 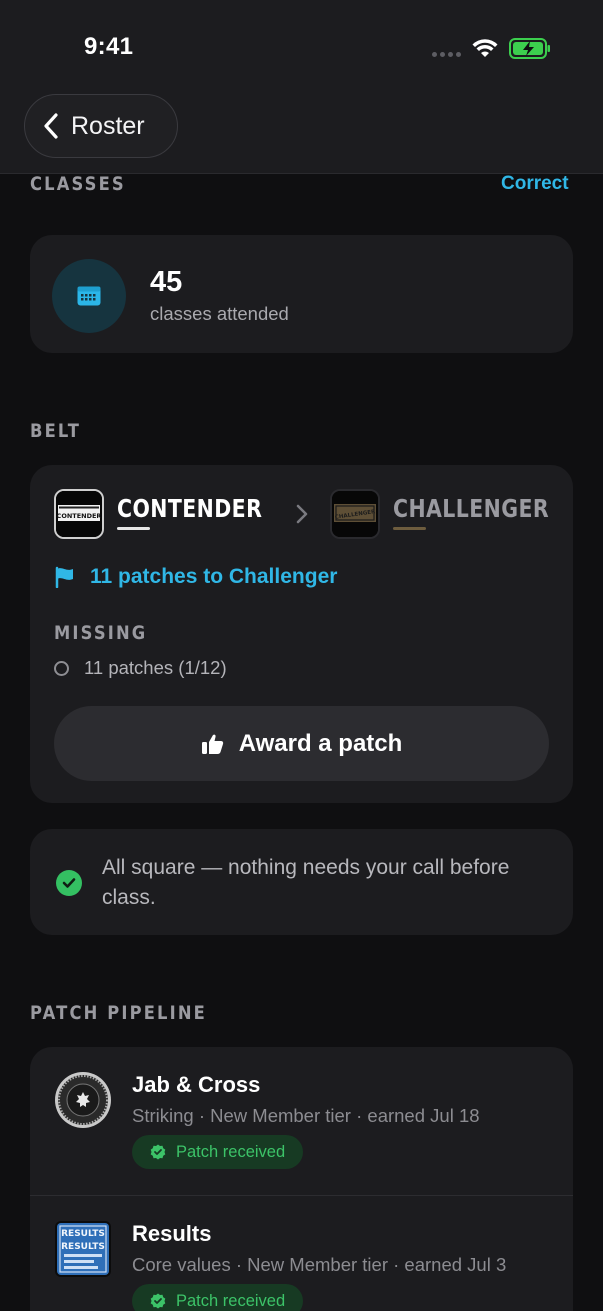 What do you see at coordinates (190, 508) in the screenshot?
I see `current-belt-name: CONTENDER` at bounding box center [190, 508].